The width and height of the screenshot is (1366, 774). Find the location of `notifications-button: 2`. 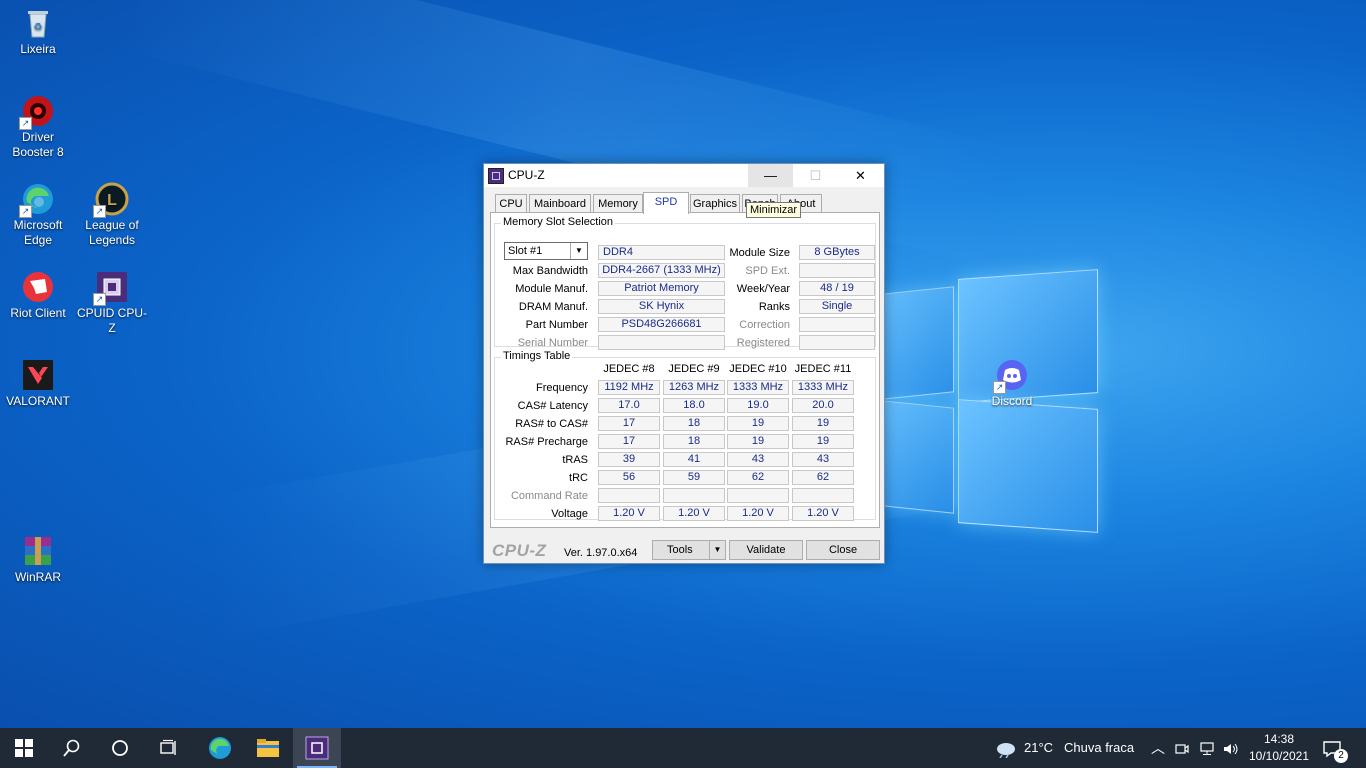

notifications-button: 2 is located at coordinates (1337, 748).